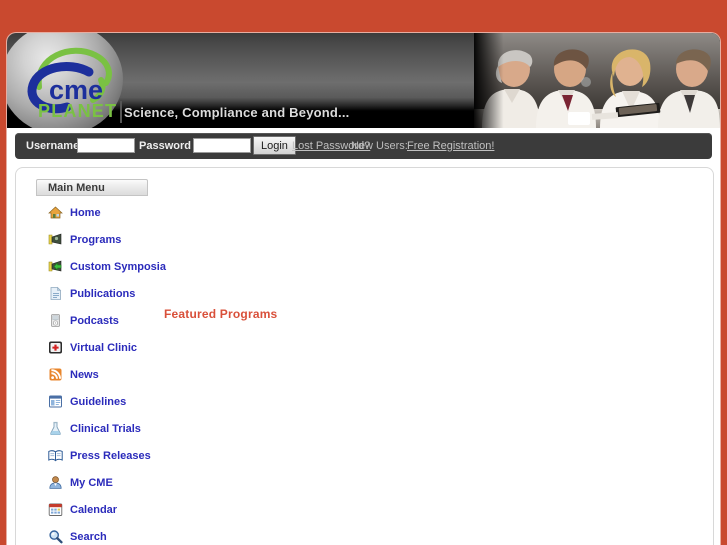  I want to click on new-users-label: New Users:, so click(379, 146).